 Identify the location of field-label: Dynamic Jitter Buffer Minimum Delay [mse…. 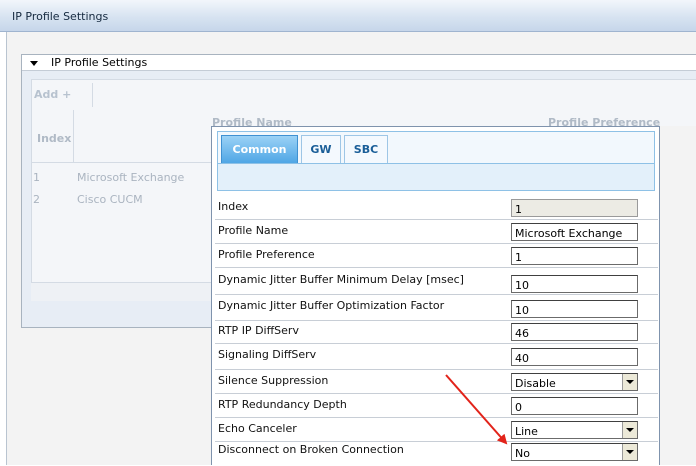
(341, 279).